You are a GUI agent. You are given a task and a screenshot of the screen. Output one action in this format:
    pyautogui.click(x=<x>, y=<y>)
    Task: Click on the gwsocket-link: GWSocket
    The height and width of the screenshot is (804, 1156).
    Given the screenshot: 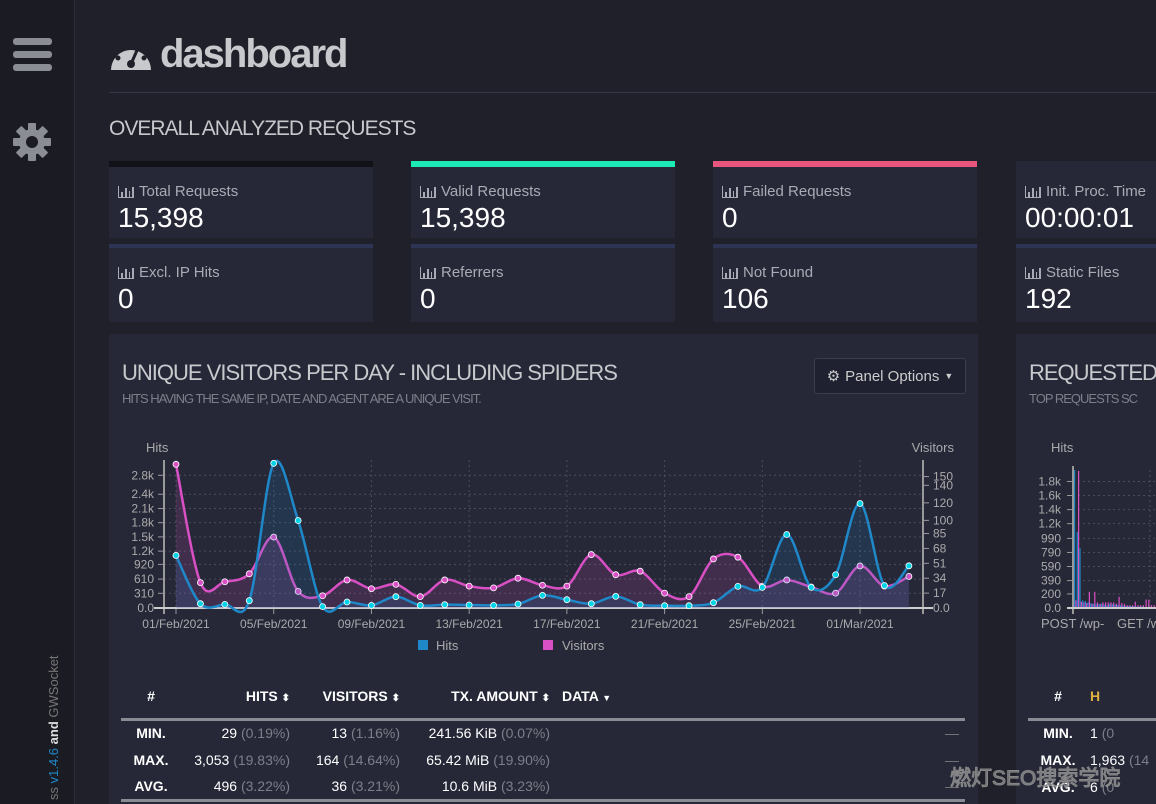 What is the action you would take?
    pyautogui.click(x=53, y=686)
    